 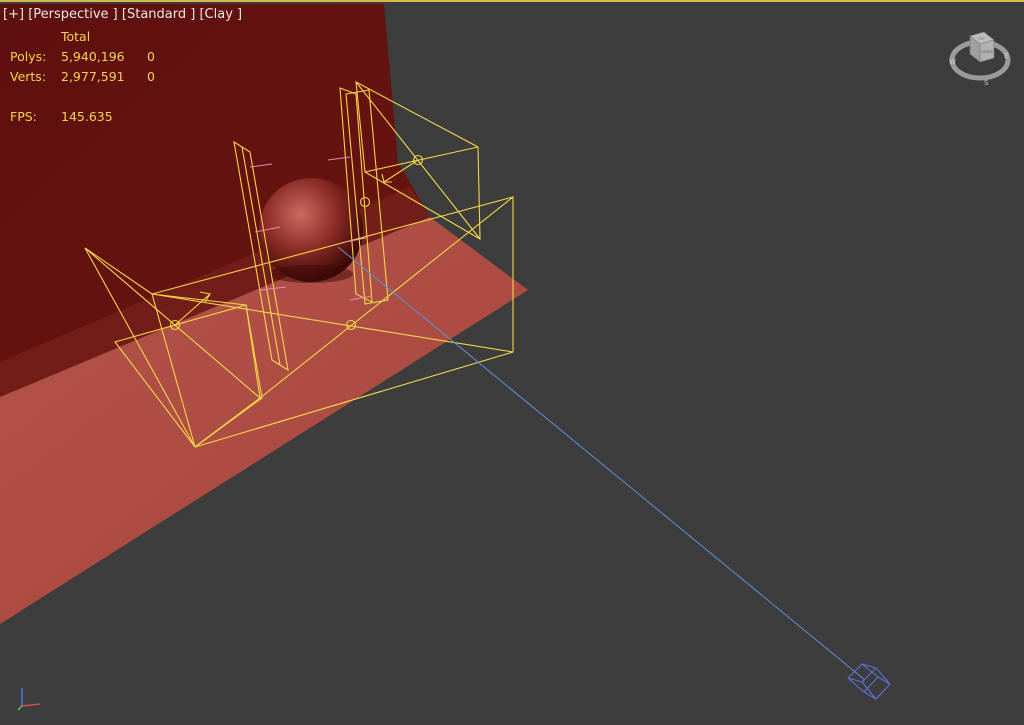 I want to click on axis-tripod-icon, so click(x=29, y=699).